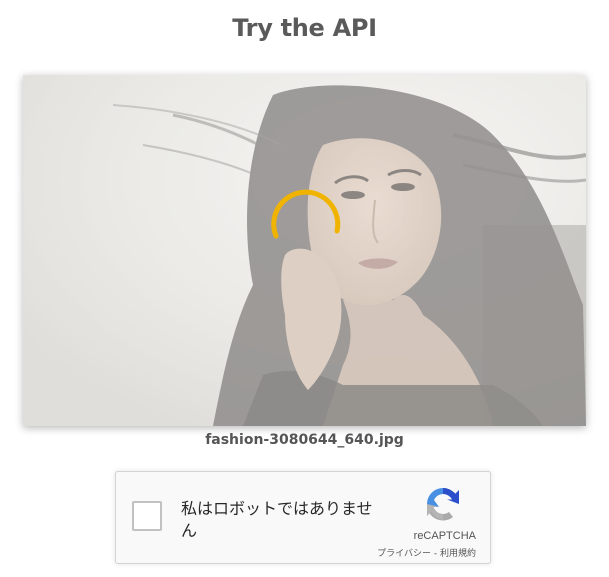  Describe the element at coordinates (304, 440) in the screenshot. I see `image-filename: fashion-3080644_640.jpg` at that location.